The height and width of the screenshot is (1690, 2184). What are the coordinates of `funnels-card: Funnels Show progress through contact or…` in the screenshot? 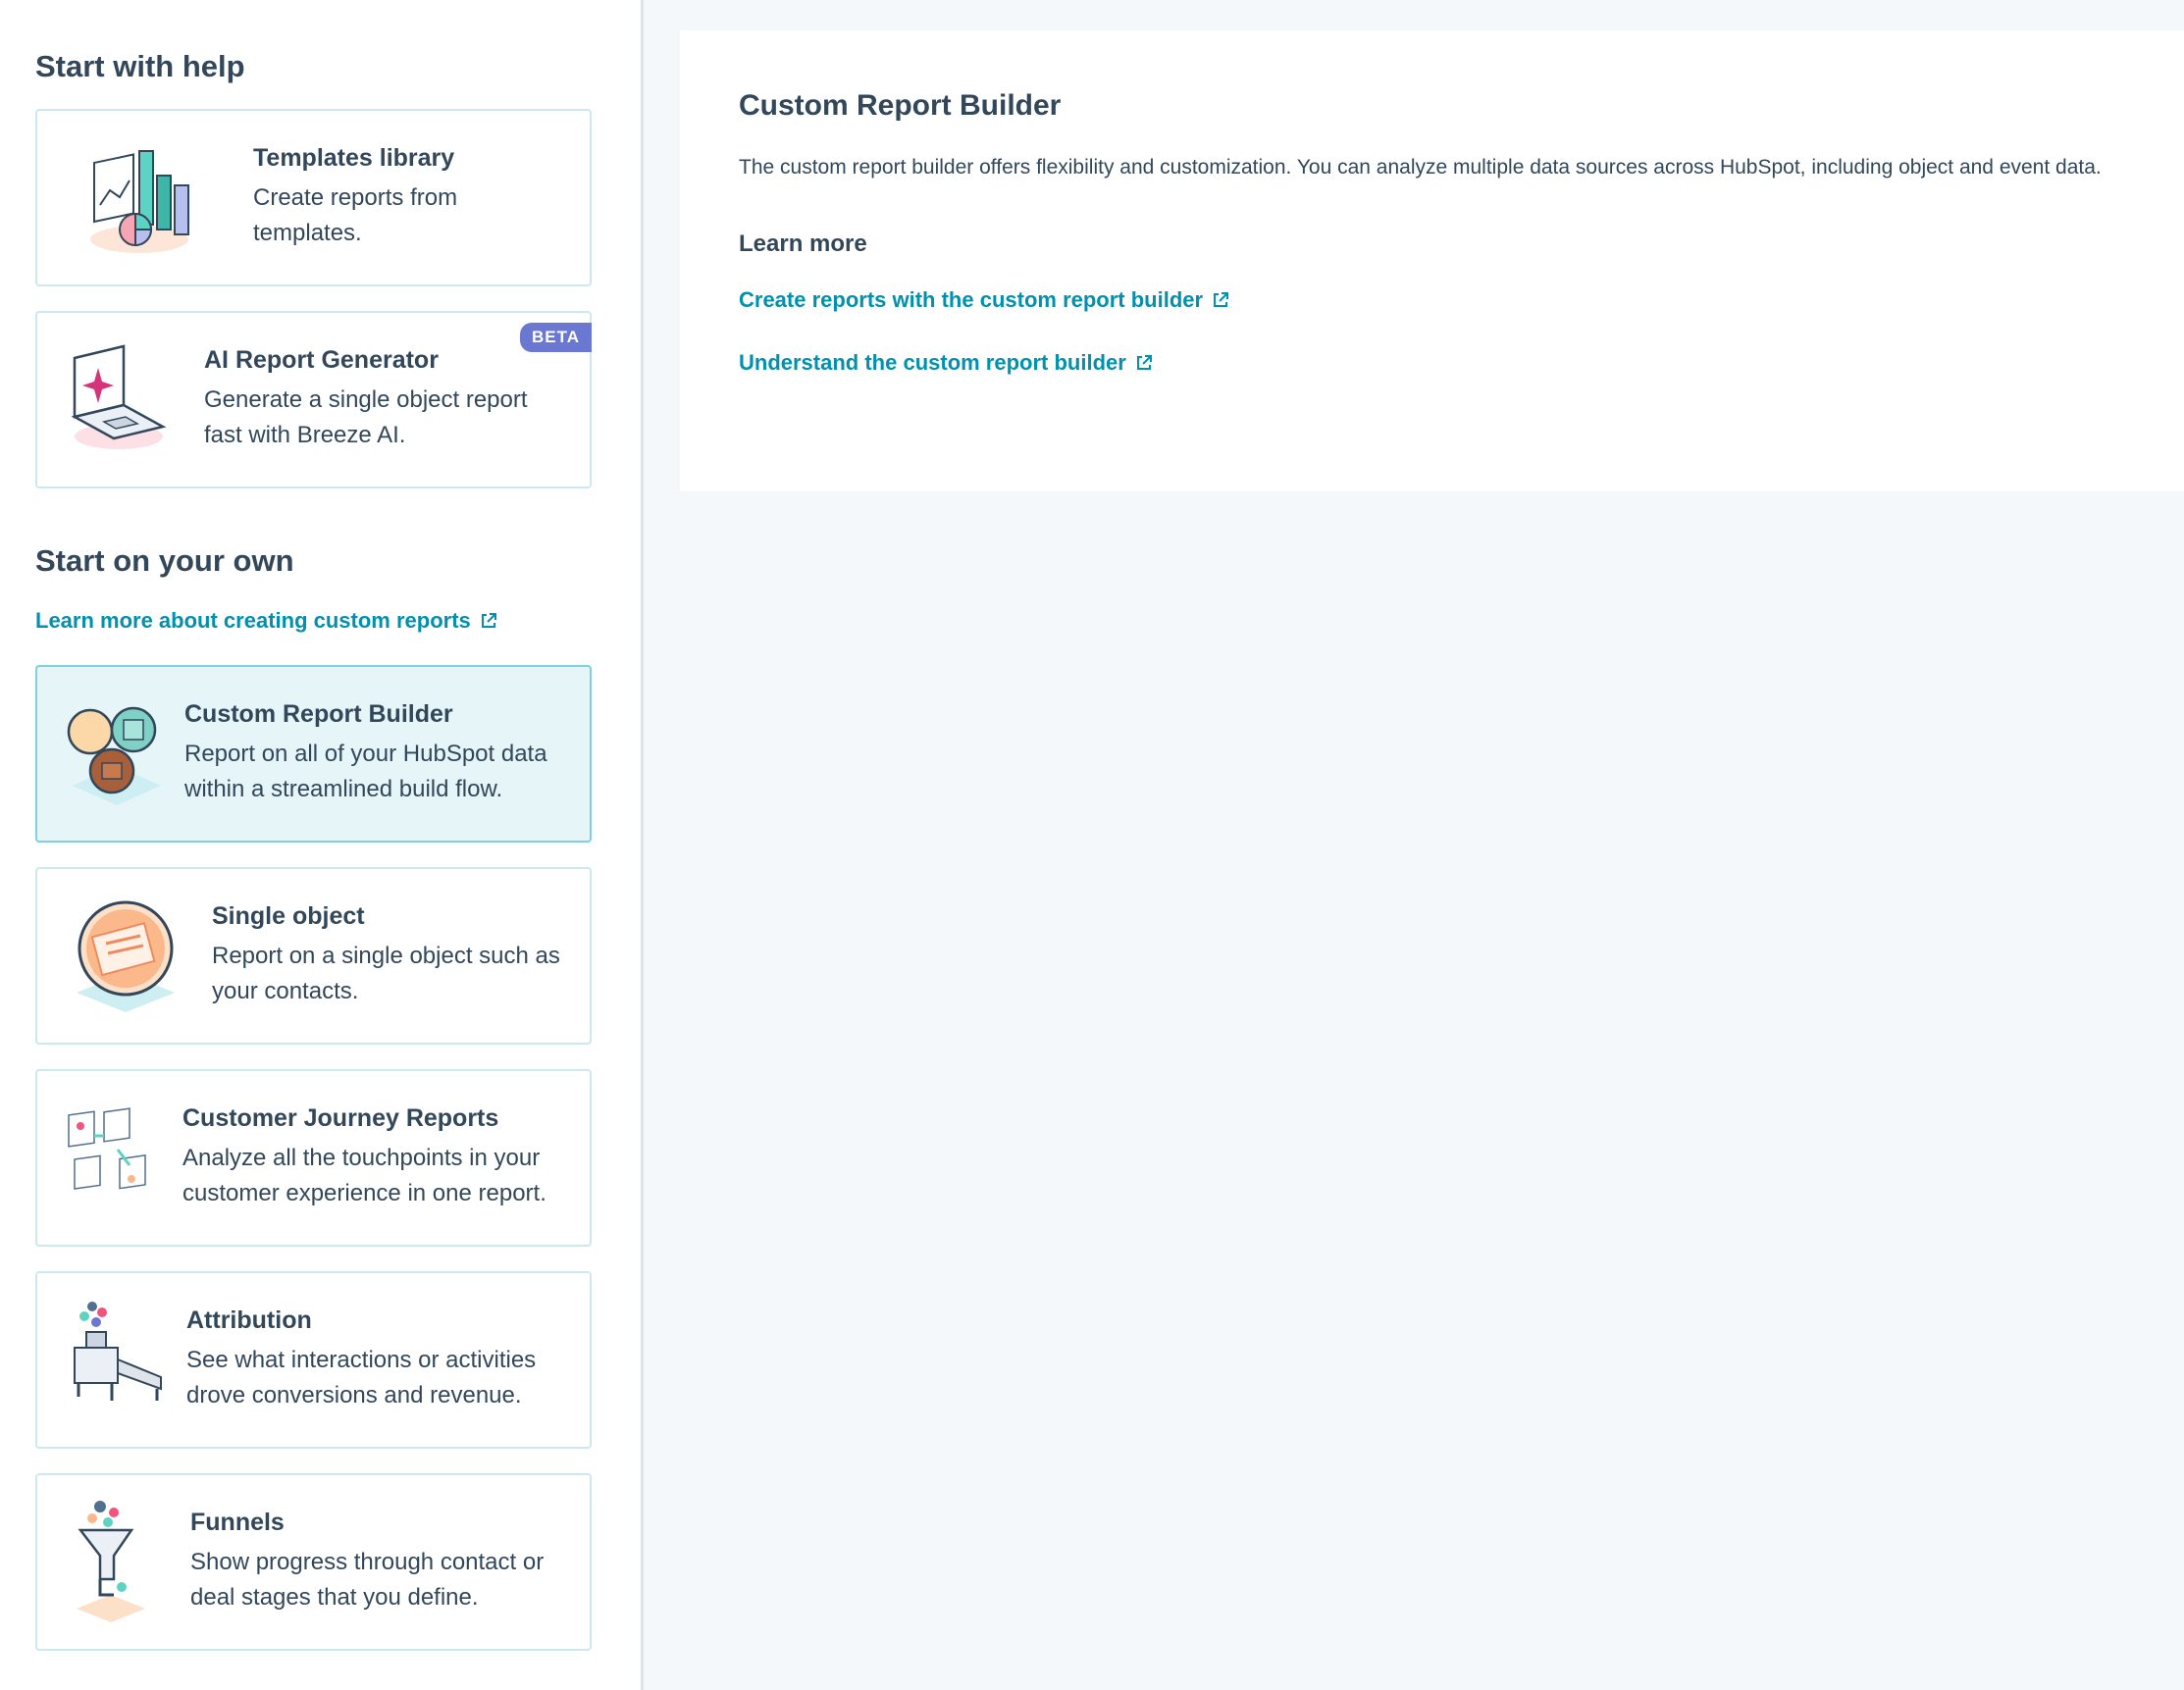 It's located at (313, 1562).